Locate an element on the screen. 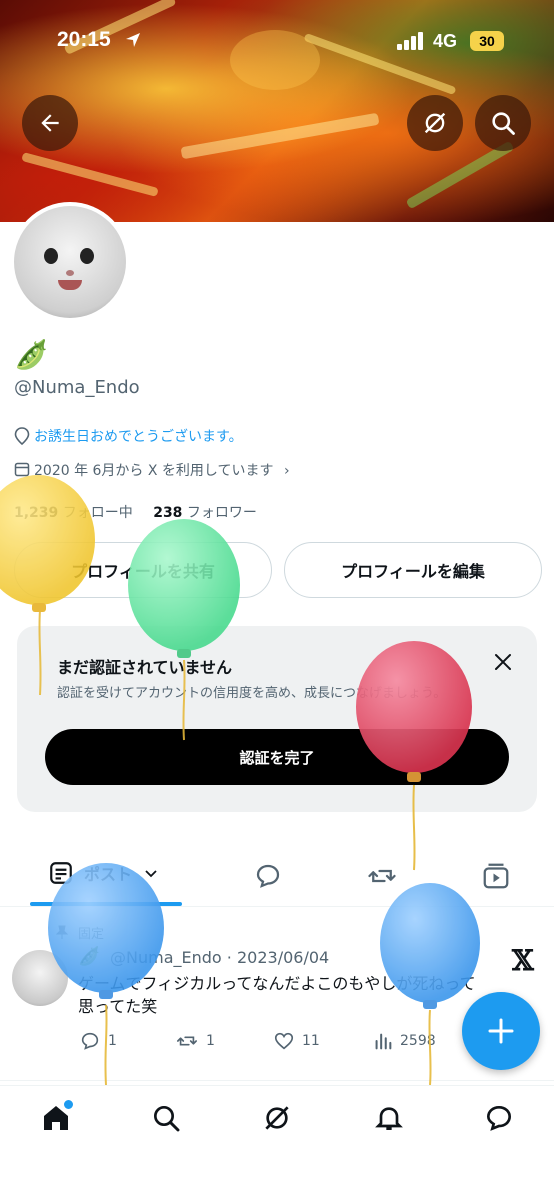  birthday-link: お誘生日おめでとうございます。 is located at coordinates (138, 436).